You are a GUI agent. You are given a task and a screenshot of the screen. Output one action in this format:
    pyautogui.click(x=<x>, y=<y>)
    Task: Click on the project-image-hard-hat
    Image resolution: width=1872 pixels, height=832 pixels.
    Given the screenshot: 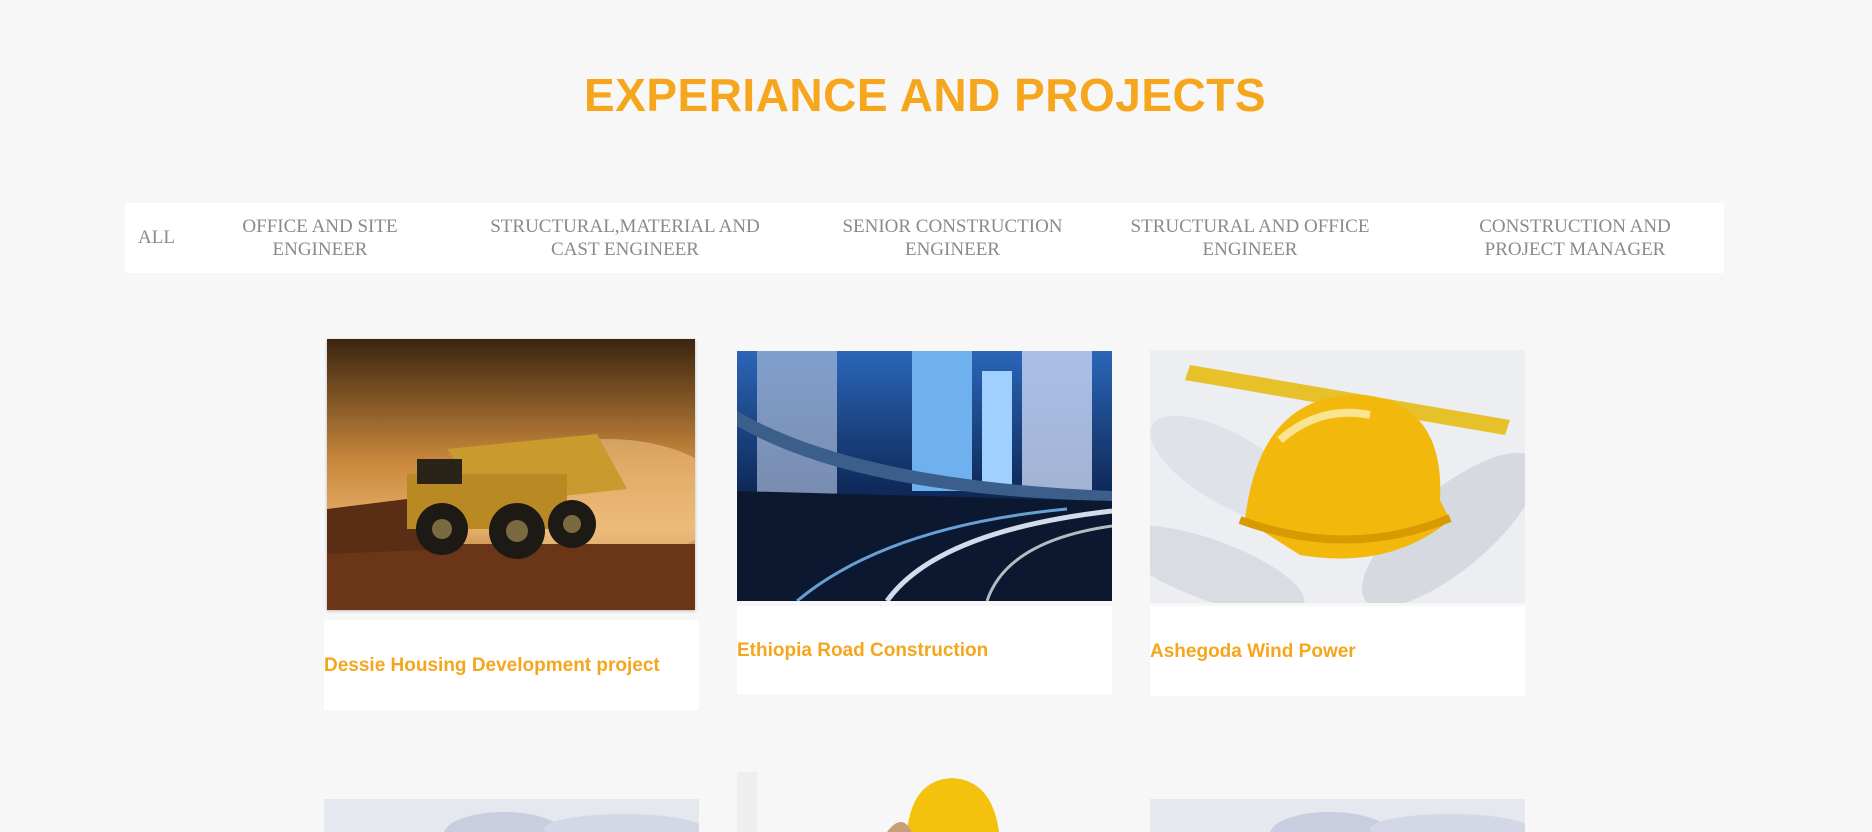 What is the action you would take?
    pyautogui.click(x=1337, y=476)
    